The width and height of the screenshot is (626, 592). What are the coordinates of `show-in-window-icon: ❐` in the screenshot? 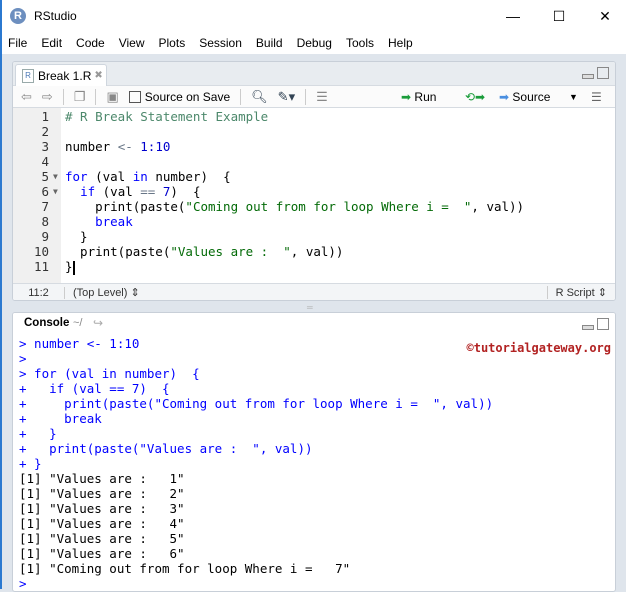 It's located at (80, 97).